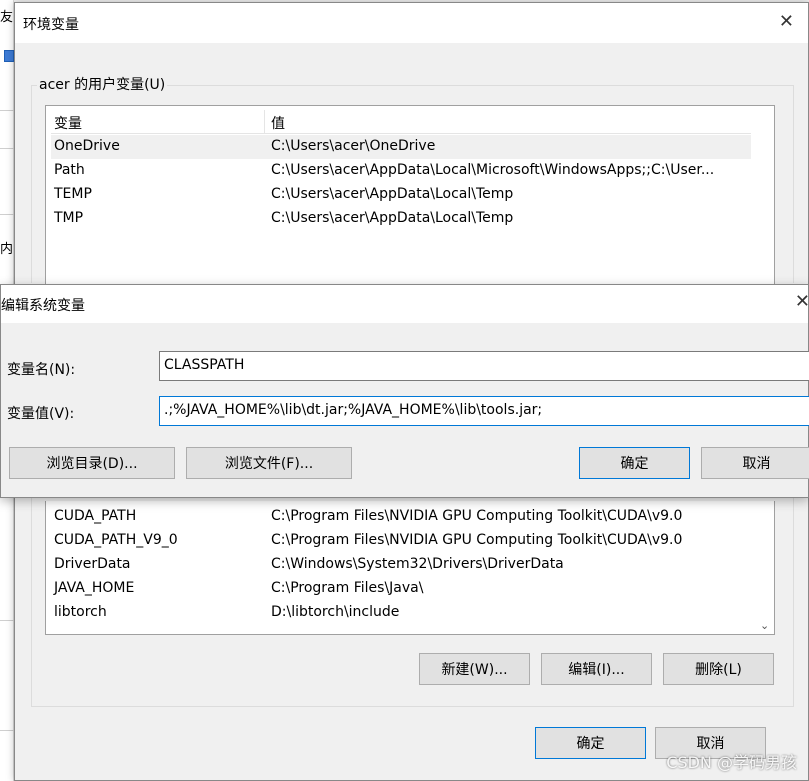 This screenshot has width=809, height=781. I want to click on background-app-icon, so click(9, 56).